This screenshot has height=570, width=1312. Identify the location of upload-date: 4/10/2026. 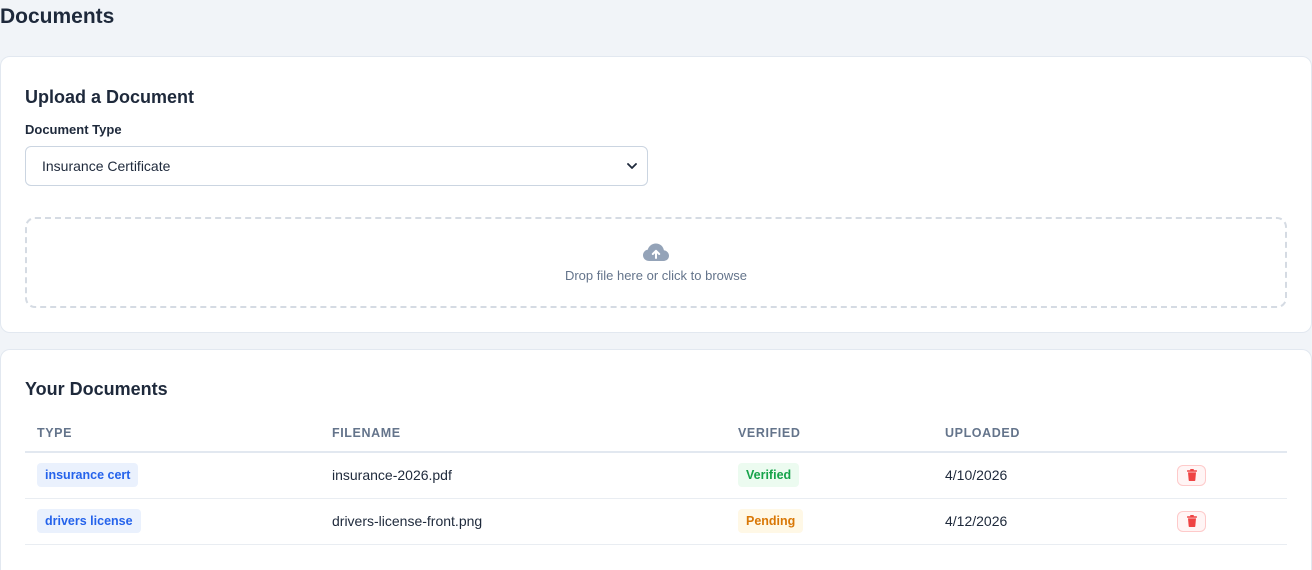
(1049, 475).